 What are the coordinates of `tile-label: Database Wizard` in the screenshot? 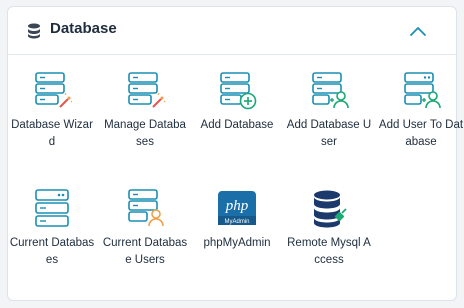 It's located at (52, 133).